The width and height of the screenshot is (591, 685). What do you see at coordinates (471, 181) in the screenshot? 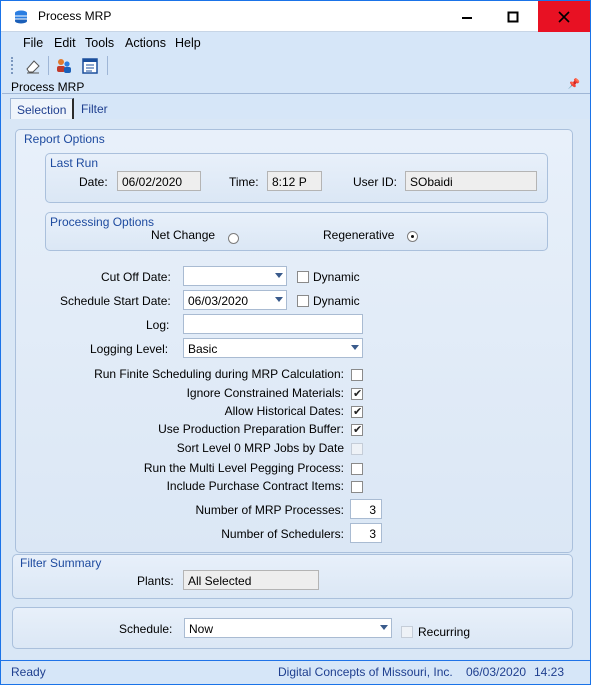
I see `last-run-user-value: SObaidi` at bounding box center [471, 181].